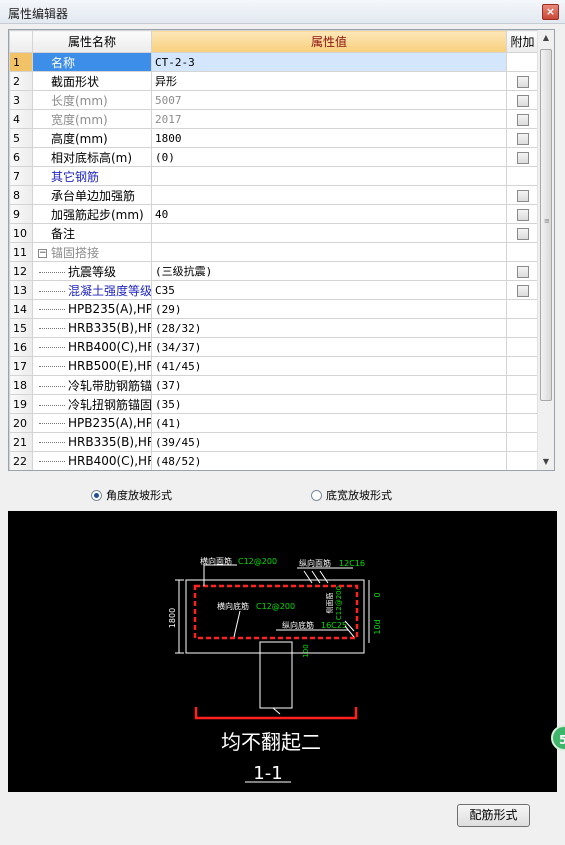 This screenshot has height=845, width=565. What do you see at coordinates (92, 81) in the screenshot?
I see `property-name-cell: 截面形状` at bounding box center [92, 81].